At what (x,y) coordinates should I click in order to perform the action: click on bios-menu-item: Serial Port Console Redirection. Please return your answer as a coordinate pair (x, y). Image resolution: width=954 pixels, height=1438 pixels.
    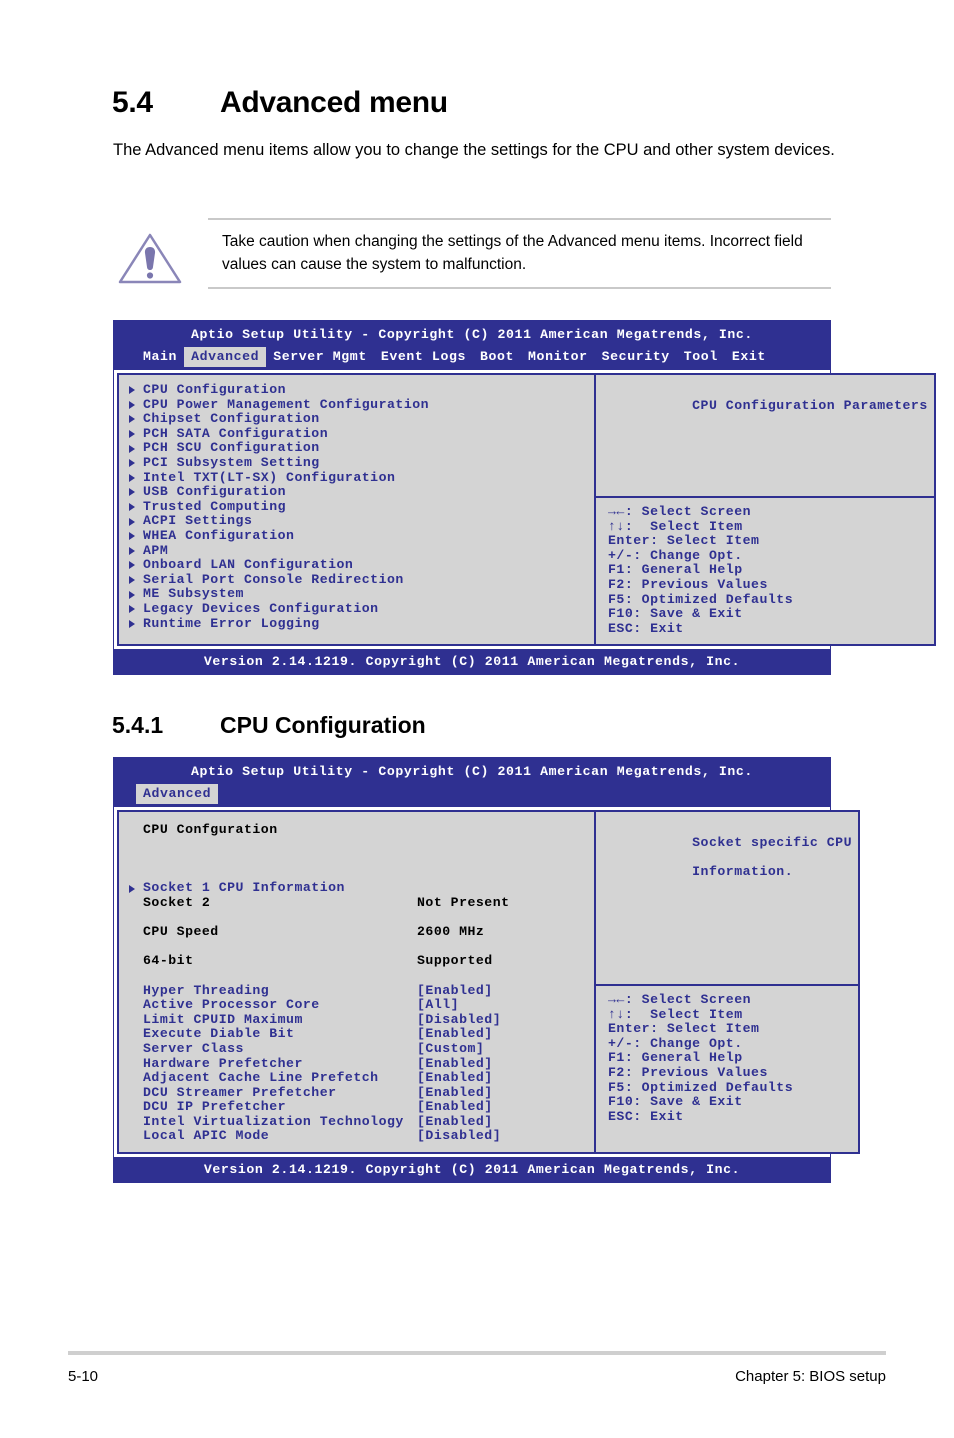
    Looking at the image, I should click on (356, 580).